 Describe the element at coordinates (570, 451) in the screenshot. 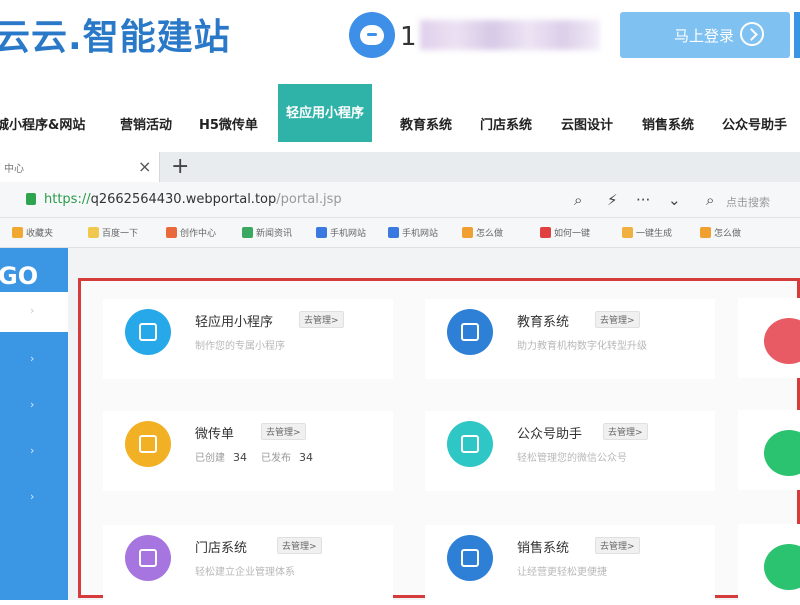

I see `product-card-official-account: 公众号助手 去管理> 轻松管理您的微信公众号` at that location.